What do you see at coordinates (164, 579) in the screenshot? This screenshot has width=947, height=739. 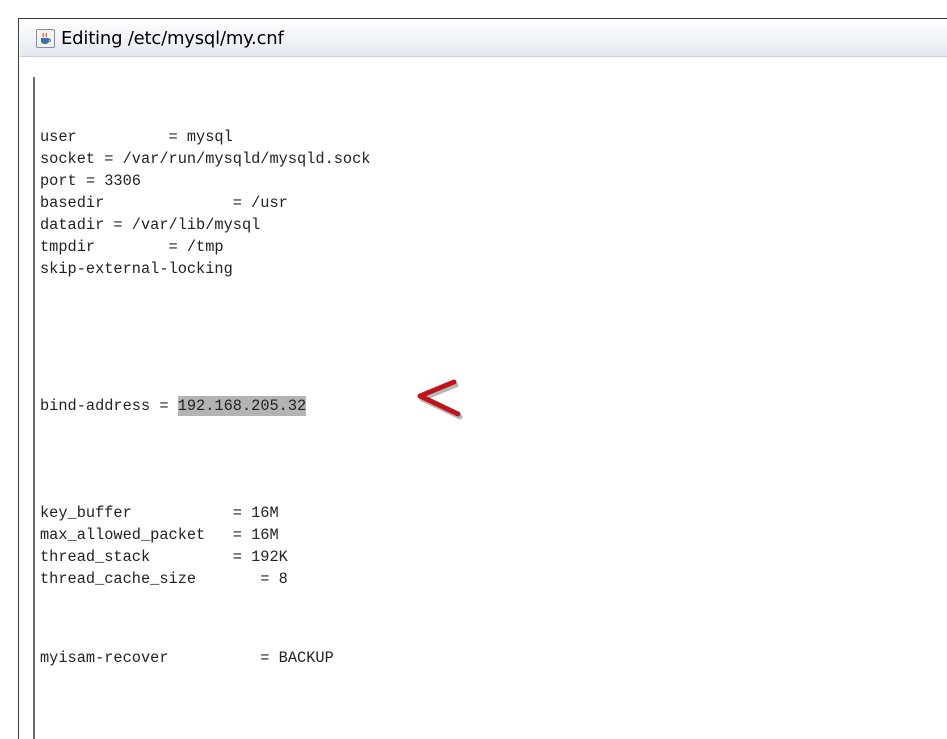 I see `config-line-thread-cache-size: thread_cache_size = 8` at bounding box center [164, 579].